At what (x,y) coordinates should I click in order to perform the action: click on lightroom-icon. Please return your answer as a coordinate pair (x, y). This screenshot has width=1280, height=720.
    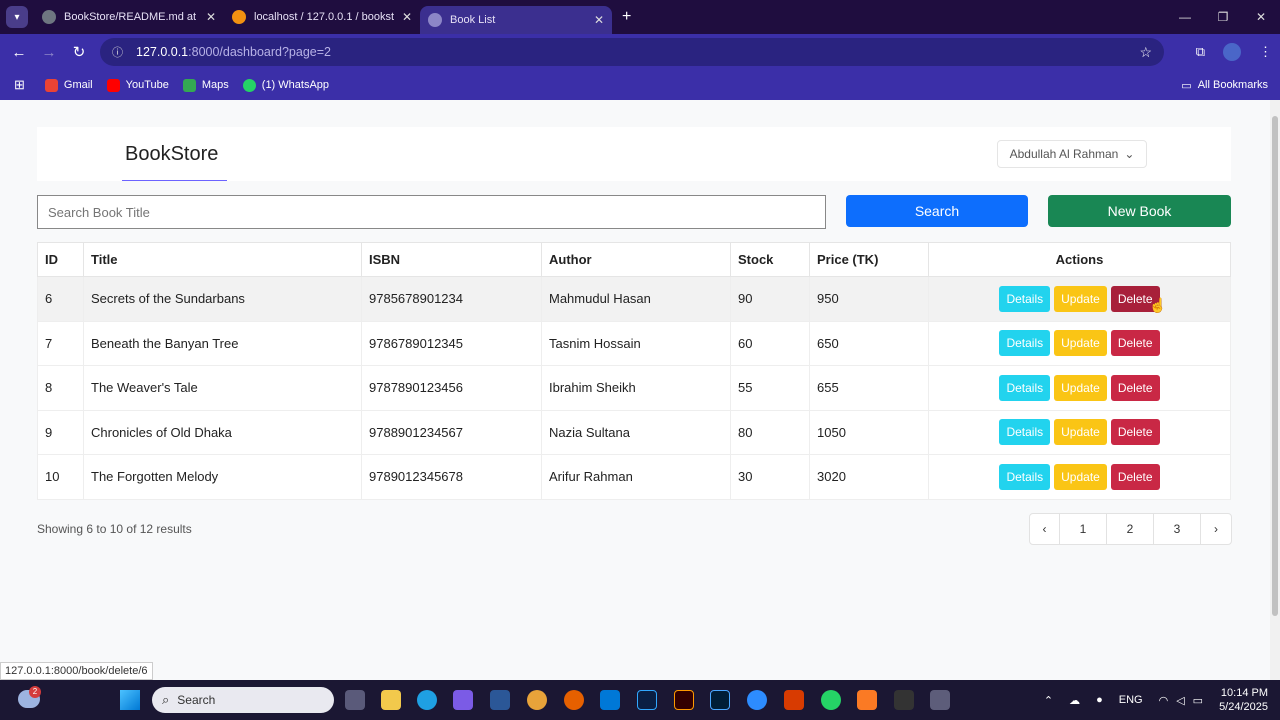
    Looking at the image, I should click on (720, 700).